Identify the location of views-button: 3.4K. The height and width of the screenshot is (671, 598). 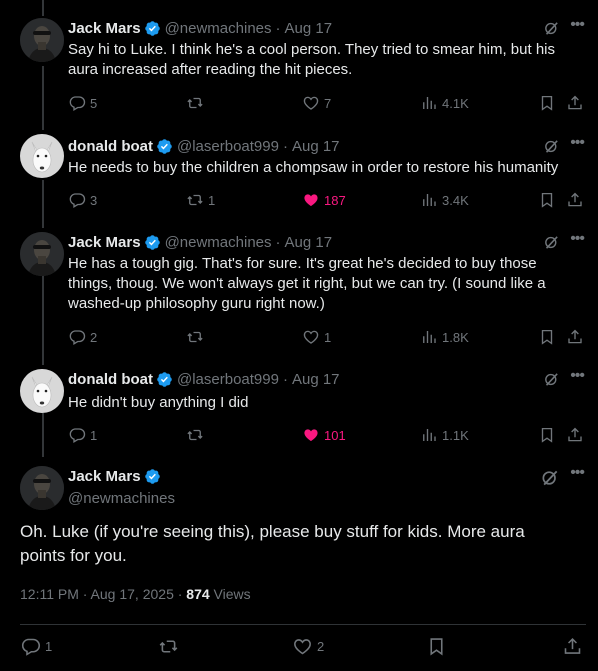
(444, 200).